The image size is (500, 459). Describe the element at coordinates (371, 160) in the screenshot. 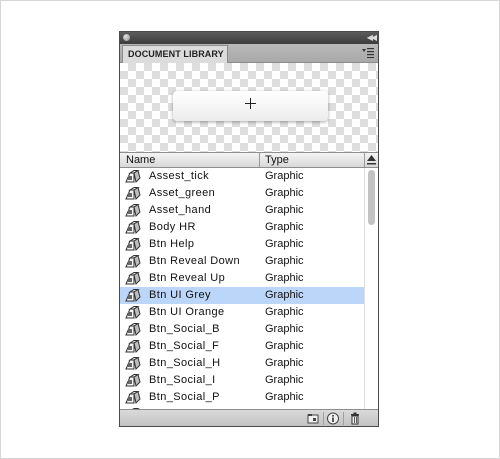

I see `sort-ascending-icon` at that location.